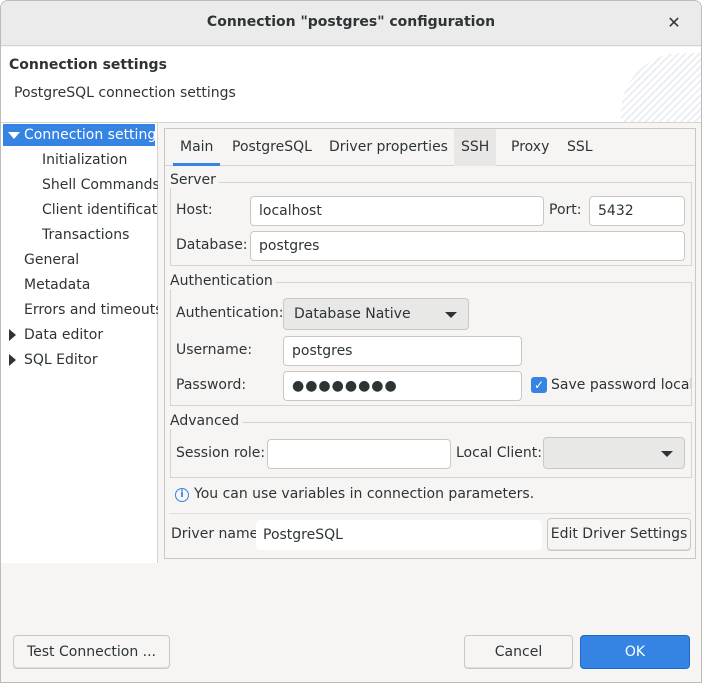 This screenshot has width=703, height=689. I want to click on nav-item-label: SQL Editor, so click(61, 360).